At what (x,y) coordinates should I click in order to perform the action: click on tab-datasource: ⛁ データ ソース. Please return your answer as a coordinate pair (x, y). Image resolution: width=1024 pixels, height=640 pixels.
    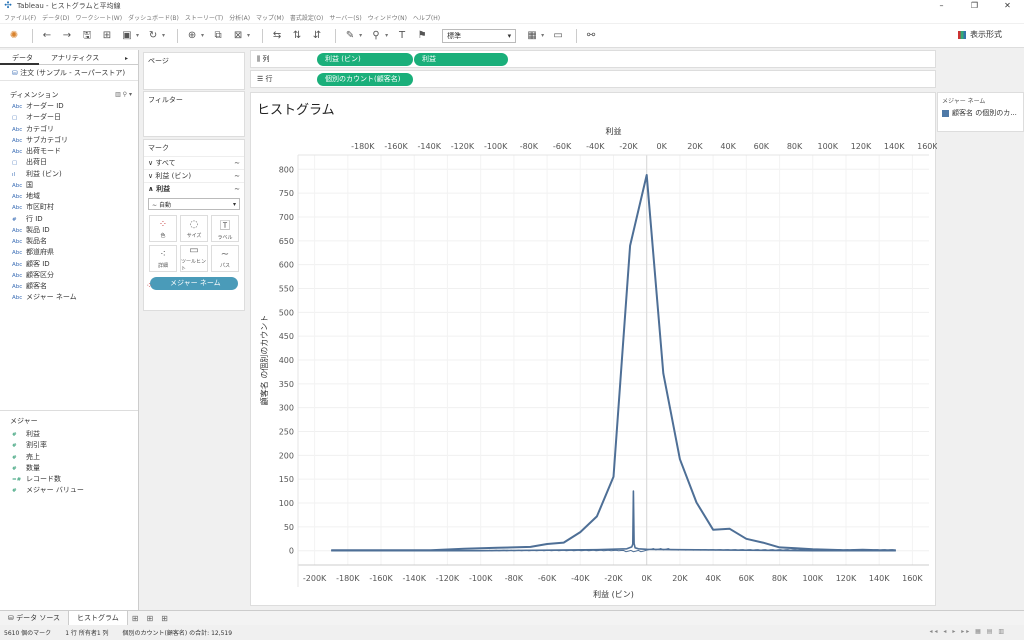
    Looking at the image, I should click on (34, 618).